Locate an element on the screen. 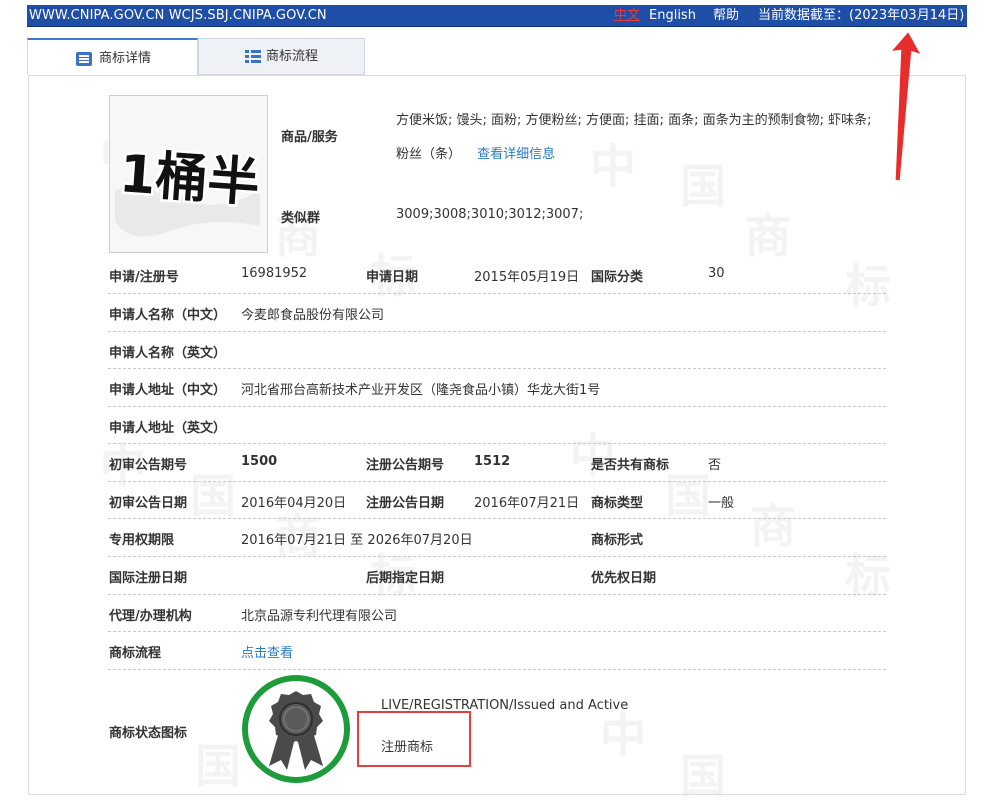 This screenshot has height=806, width=996. reg-issue-label: 注册公告期号 is located at coordinates (405, 465).